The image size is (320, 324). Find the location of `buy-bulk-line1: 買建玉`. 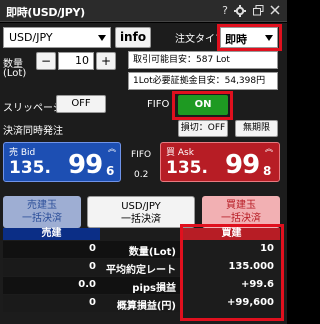

buy-bulk-line1: 買建玉 is located at coordinates (241, 205).